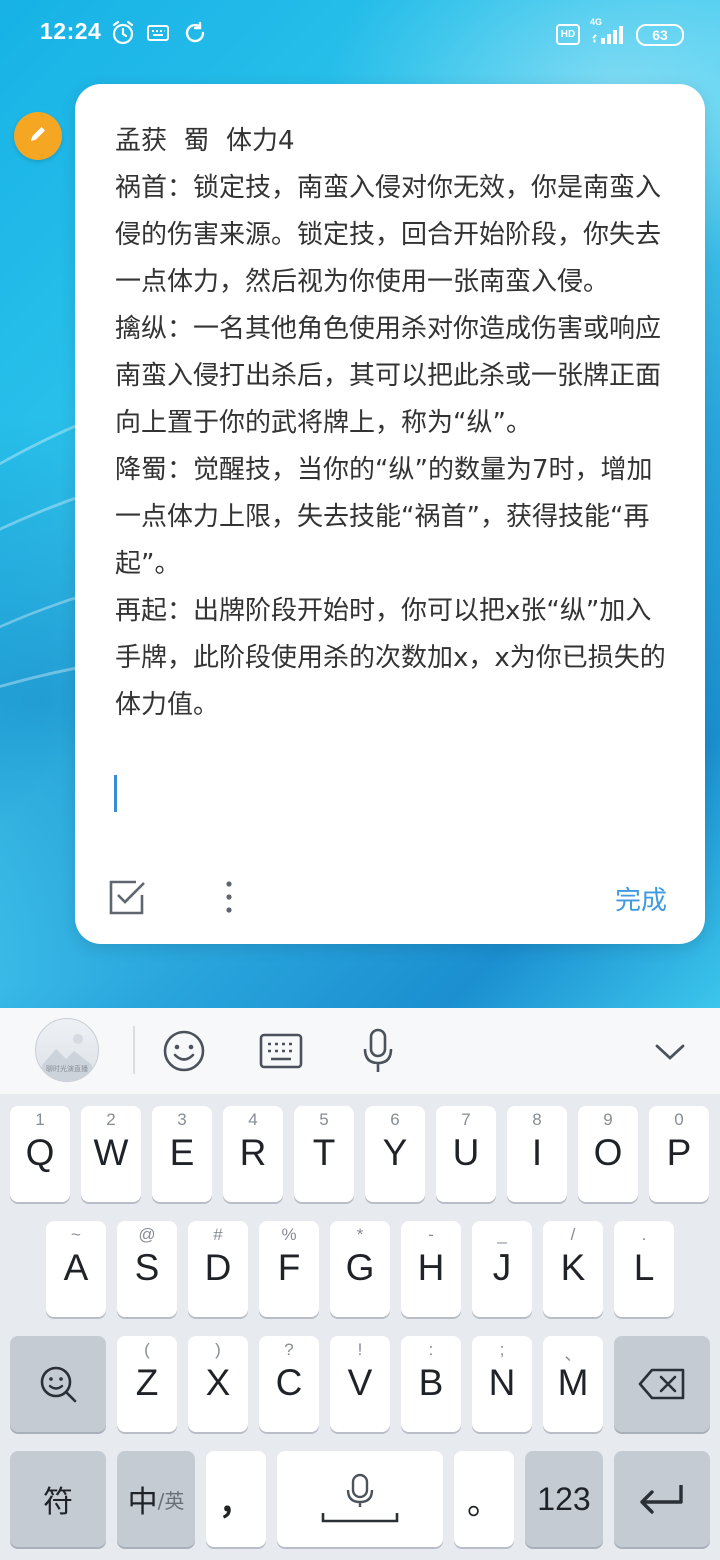 The width and height of the screenshot is (720, 1560). I want to click on key-c: ? C, so click(289, 1384).